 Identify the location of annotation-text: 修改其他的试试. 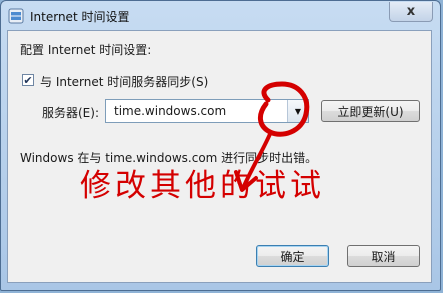
(202, 186).